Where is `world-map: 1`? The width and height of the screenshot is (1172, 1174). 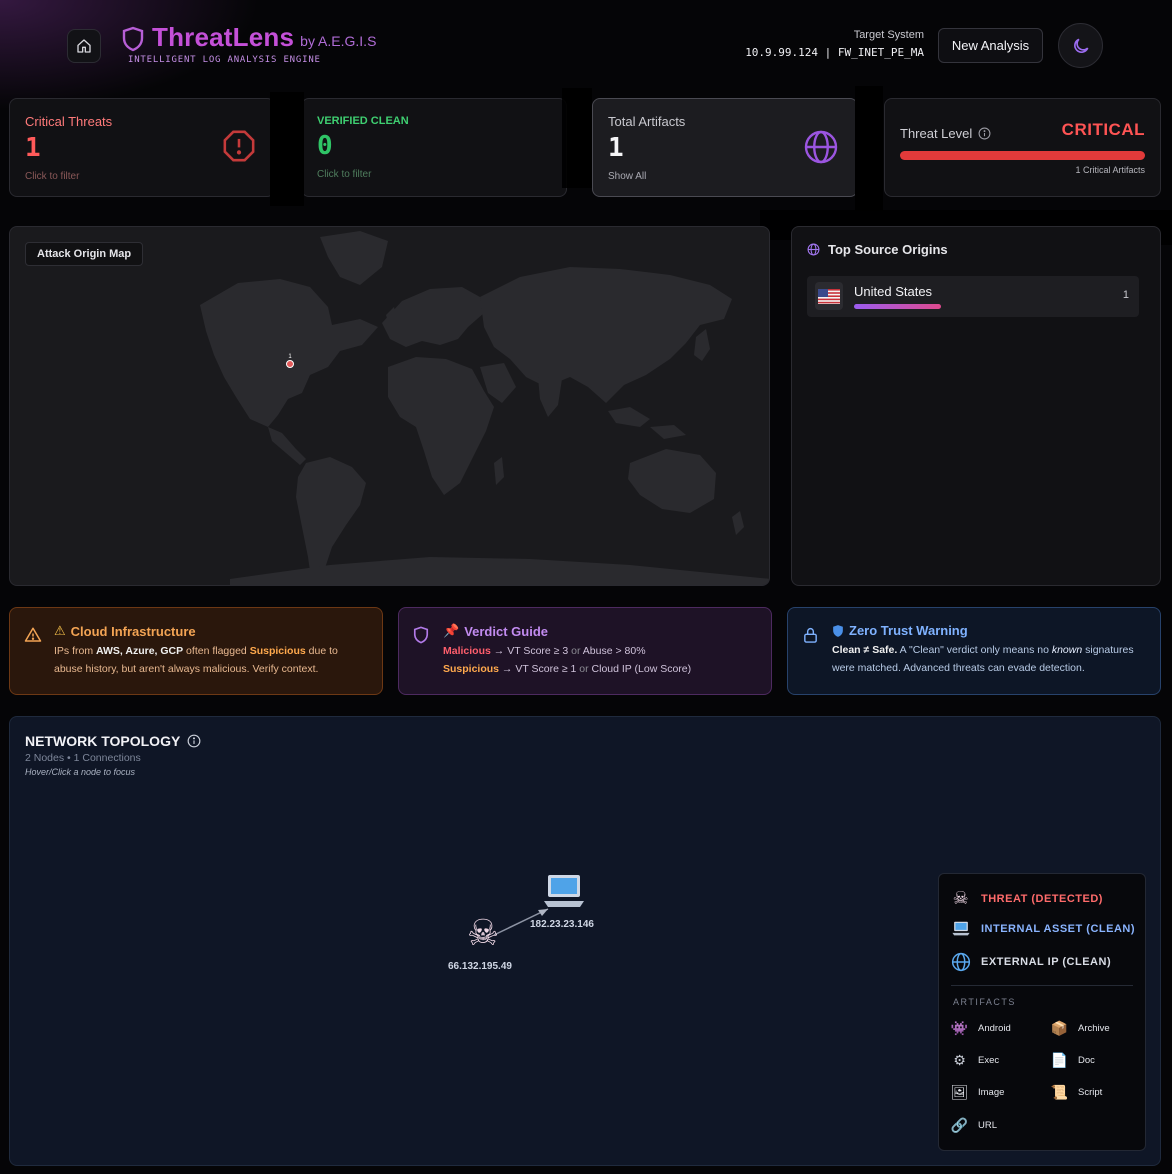 world-map: 1 is located at coordinates (484, 408).